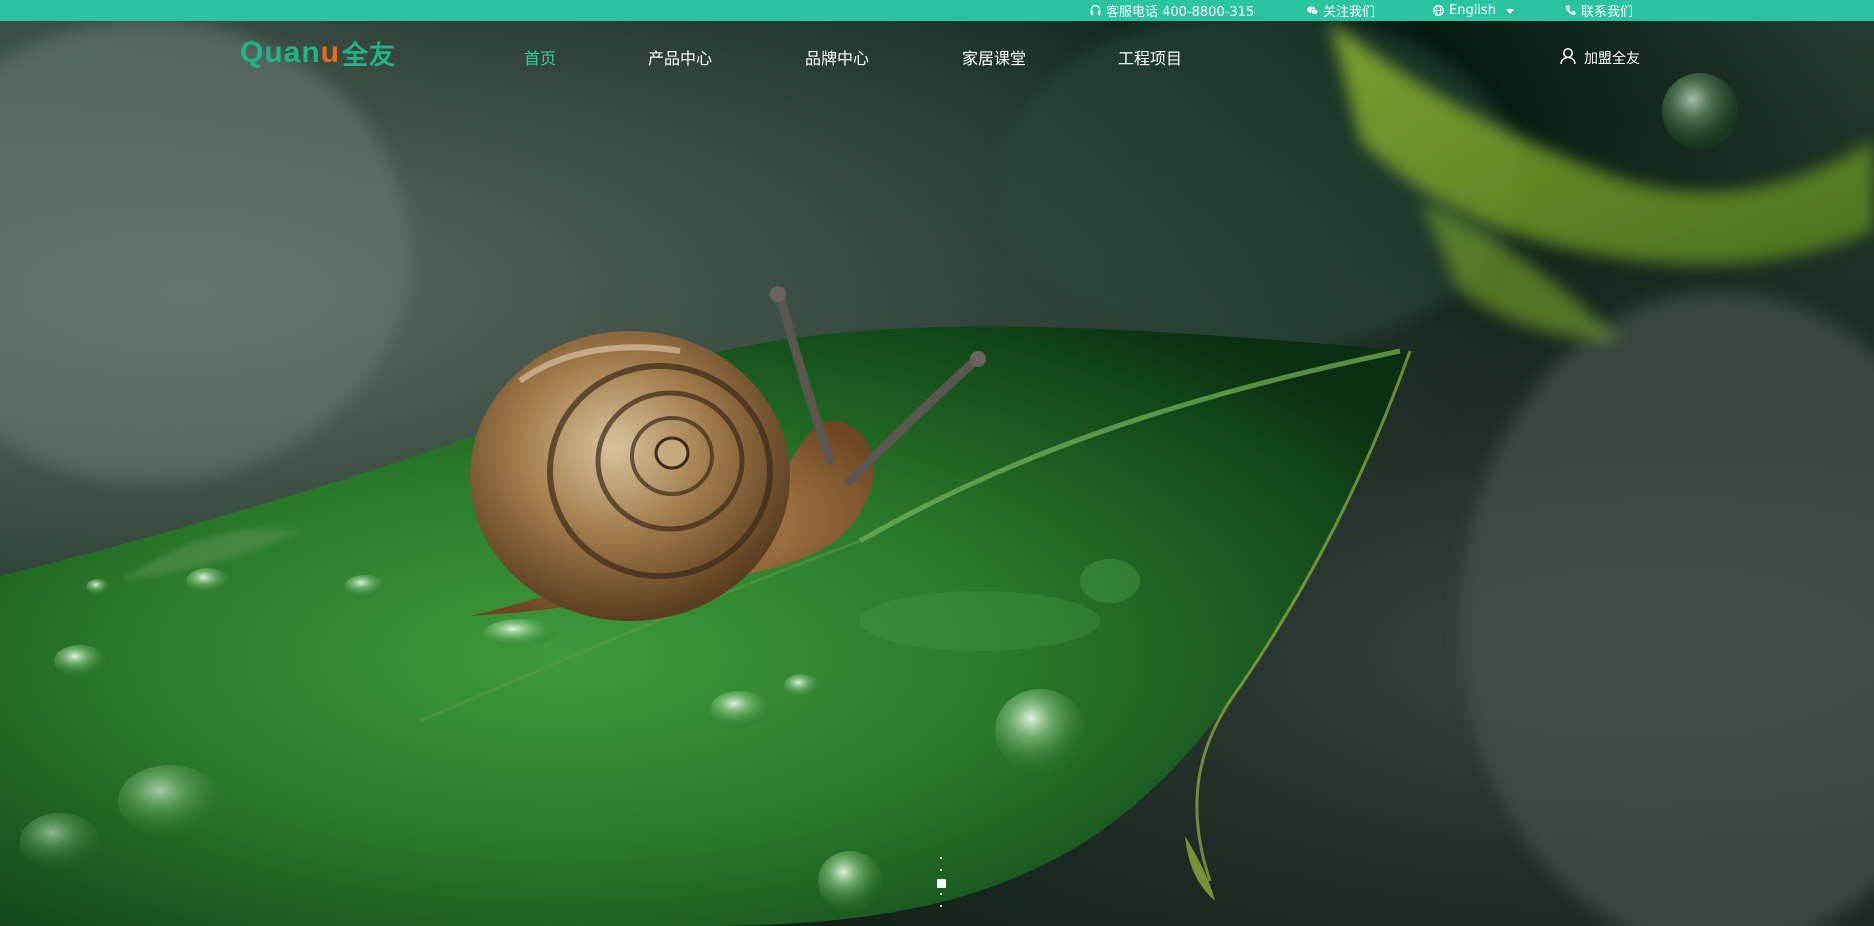 Image resolution: width=1874 pixels, height=926 pixels. I want to click on quanu-logo: Quan u 全友, so click(318, 53).